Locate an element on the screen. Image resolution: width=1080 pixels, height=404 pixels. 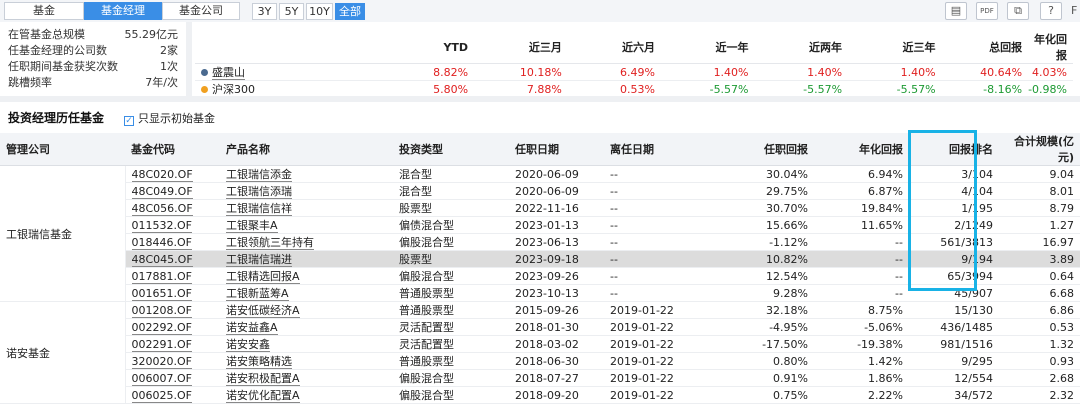
fund-code-link: 001208.OF is located at coordinates (161, 310).